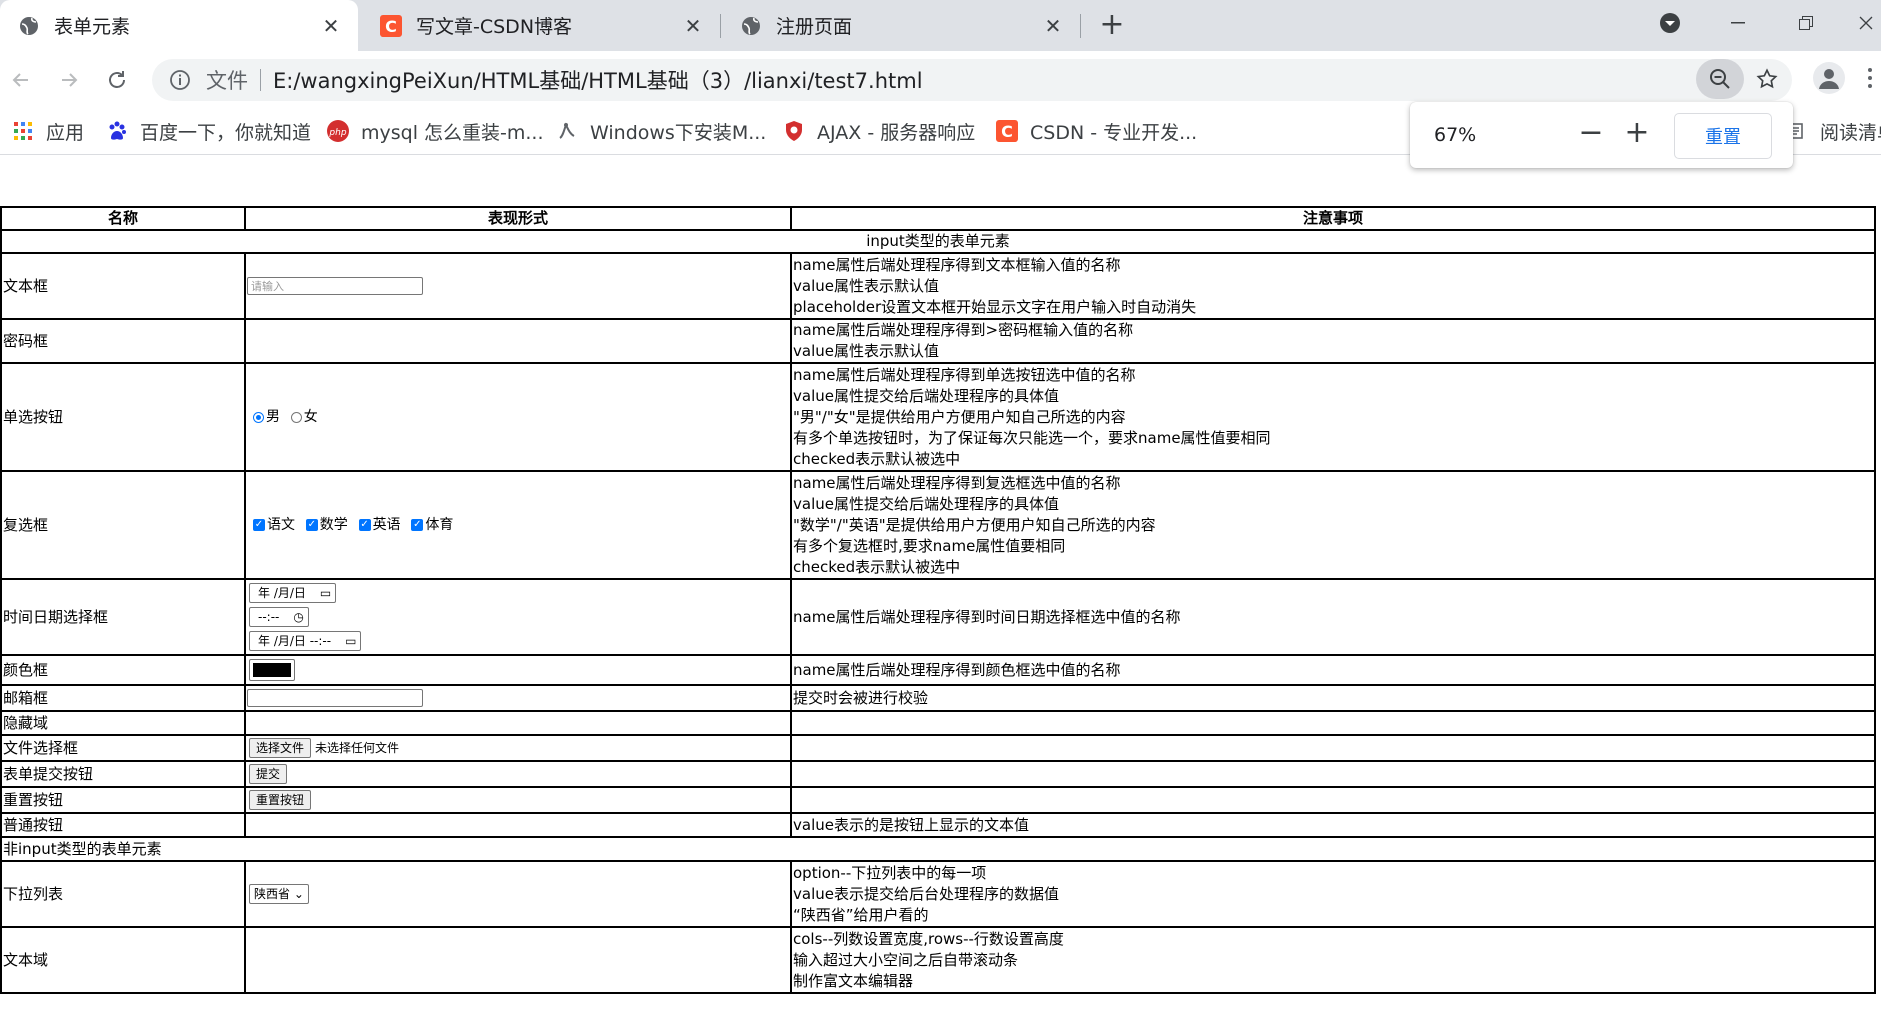 The image size is (1881, 1022). I want to click on checkbox-math: ✓, so click(311, 525).